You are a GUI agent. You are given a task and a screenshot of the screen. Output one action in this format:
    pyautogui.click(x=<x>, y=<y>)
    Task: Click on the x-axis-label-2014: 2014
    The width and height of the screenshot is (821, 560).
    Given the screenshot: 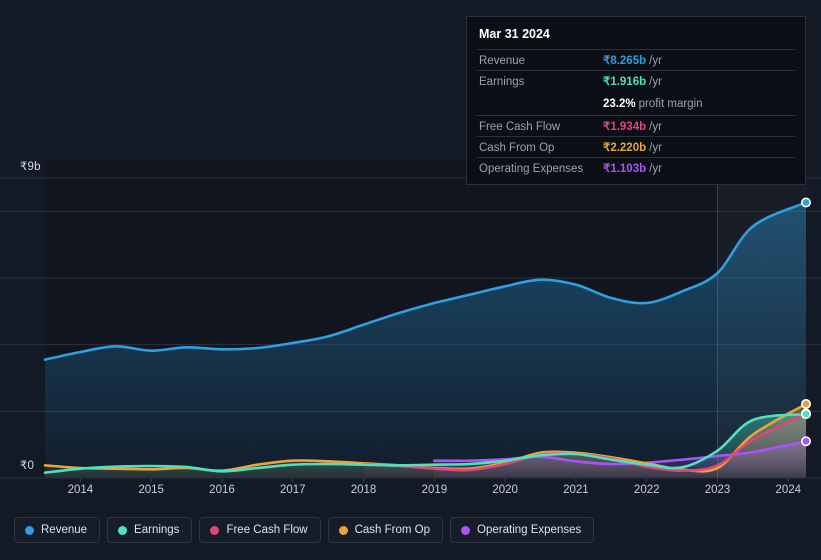 What is the action you would take?
    pyautogui.click(x=80, y=490)
    